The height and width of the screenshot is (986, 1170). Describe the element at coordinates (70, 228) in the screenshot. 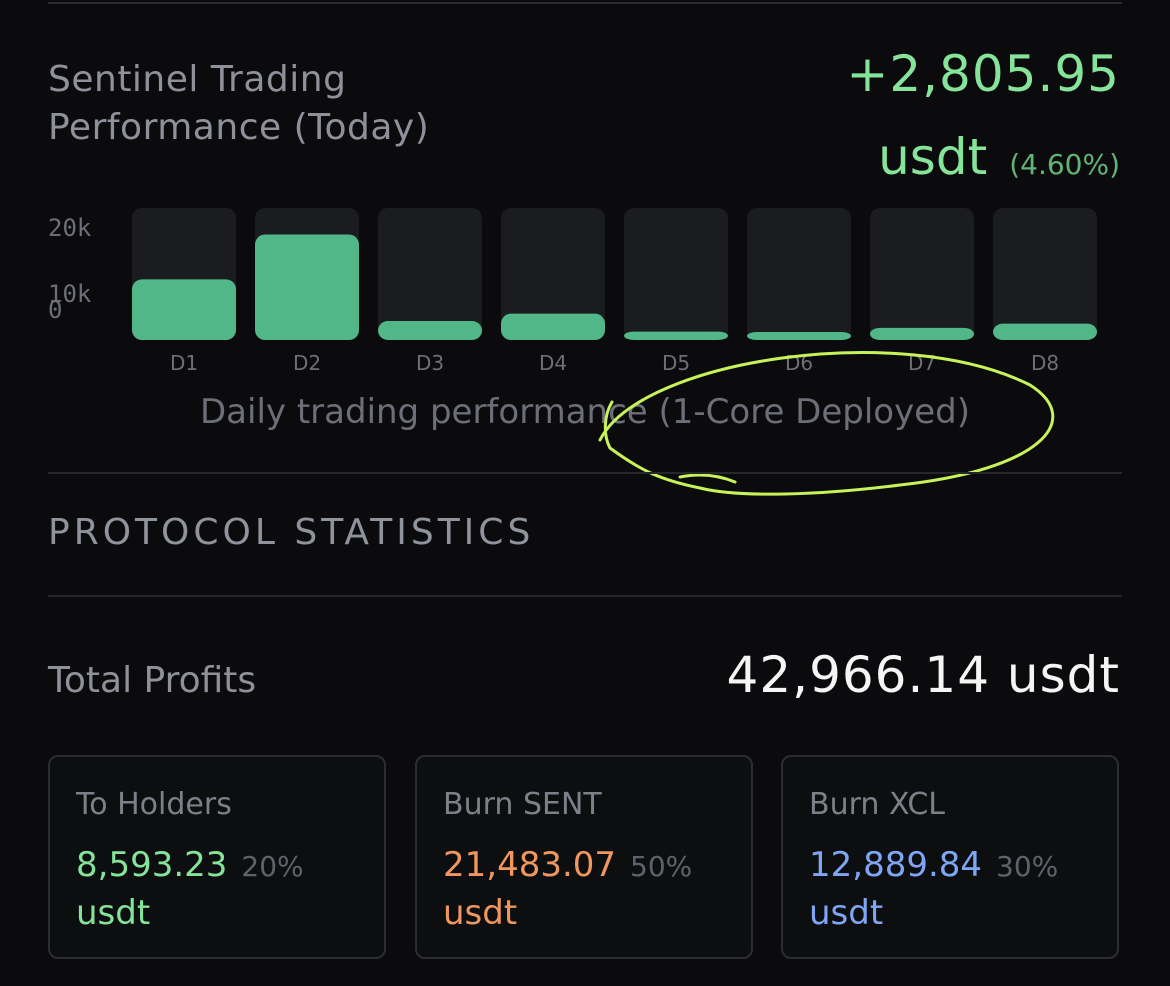

I see `y-tick-label: 20k` at that location.